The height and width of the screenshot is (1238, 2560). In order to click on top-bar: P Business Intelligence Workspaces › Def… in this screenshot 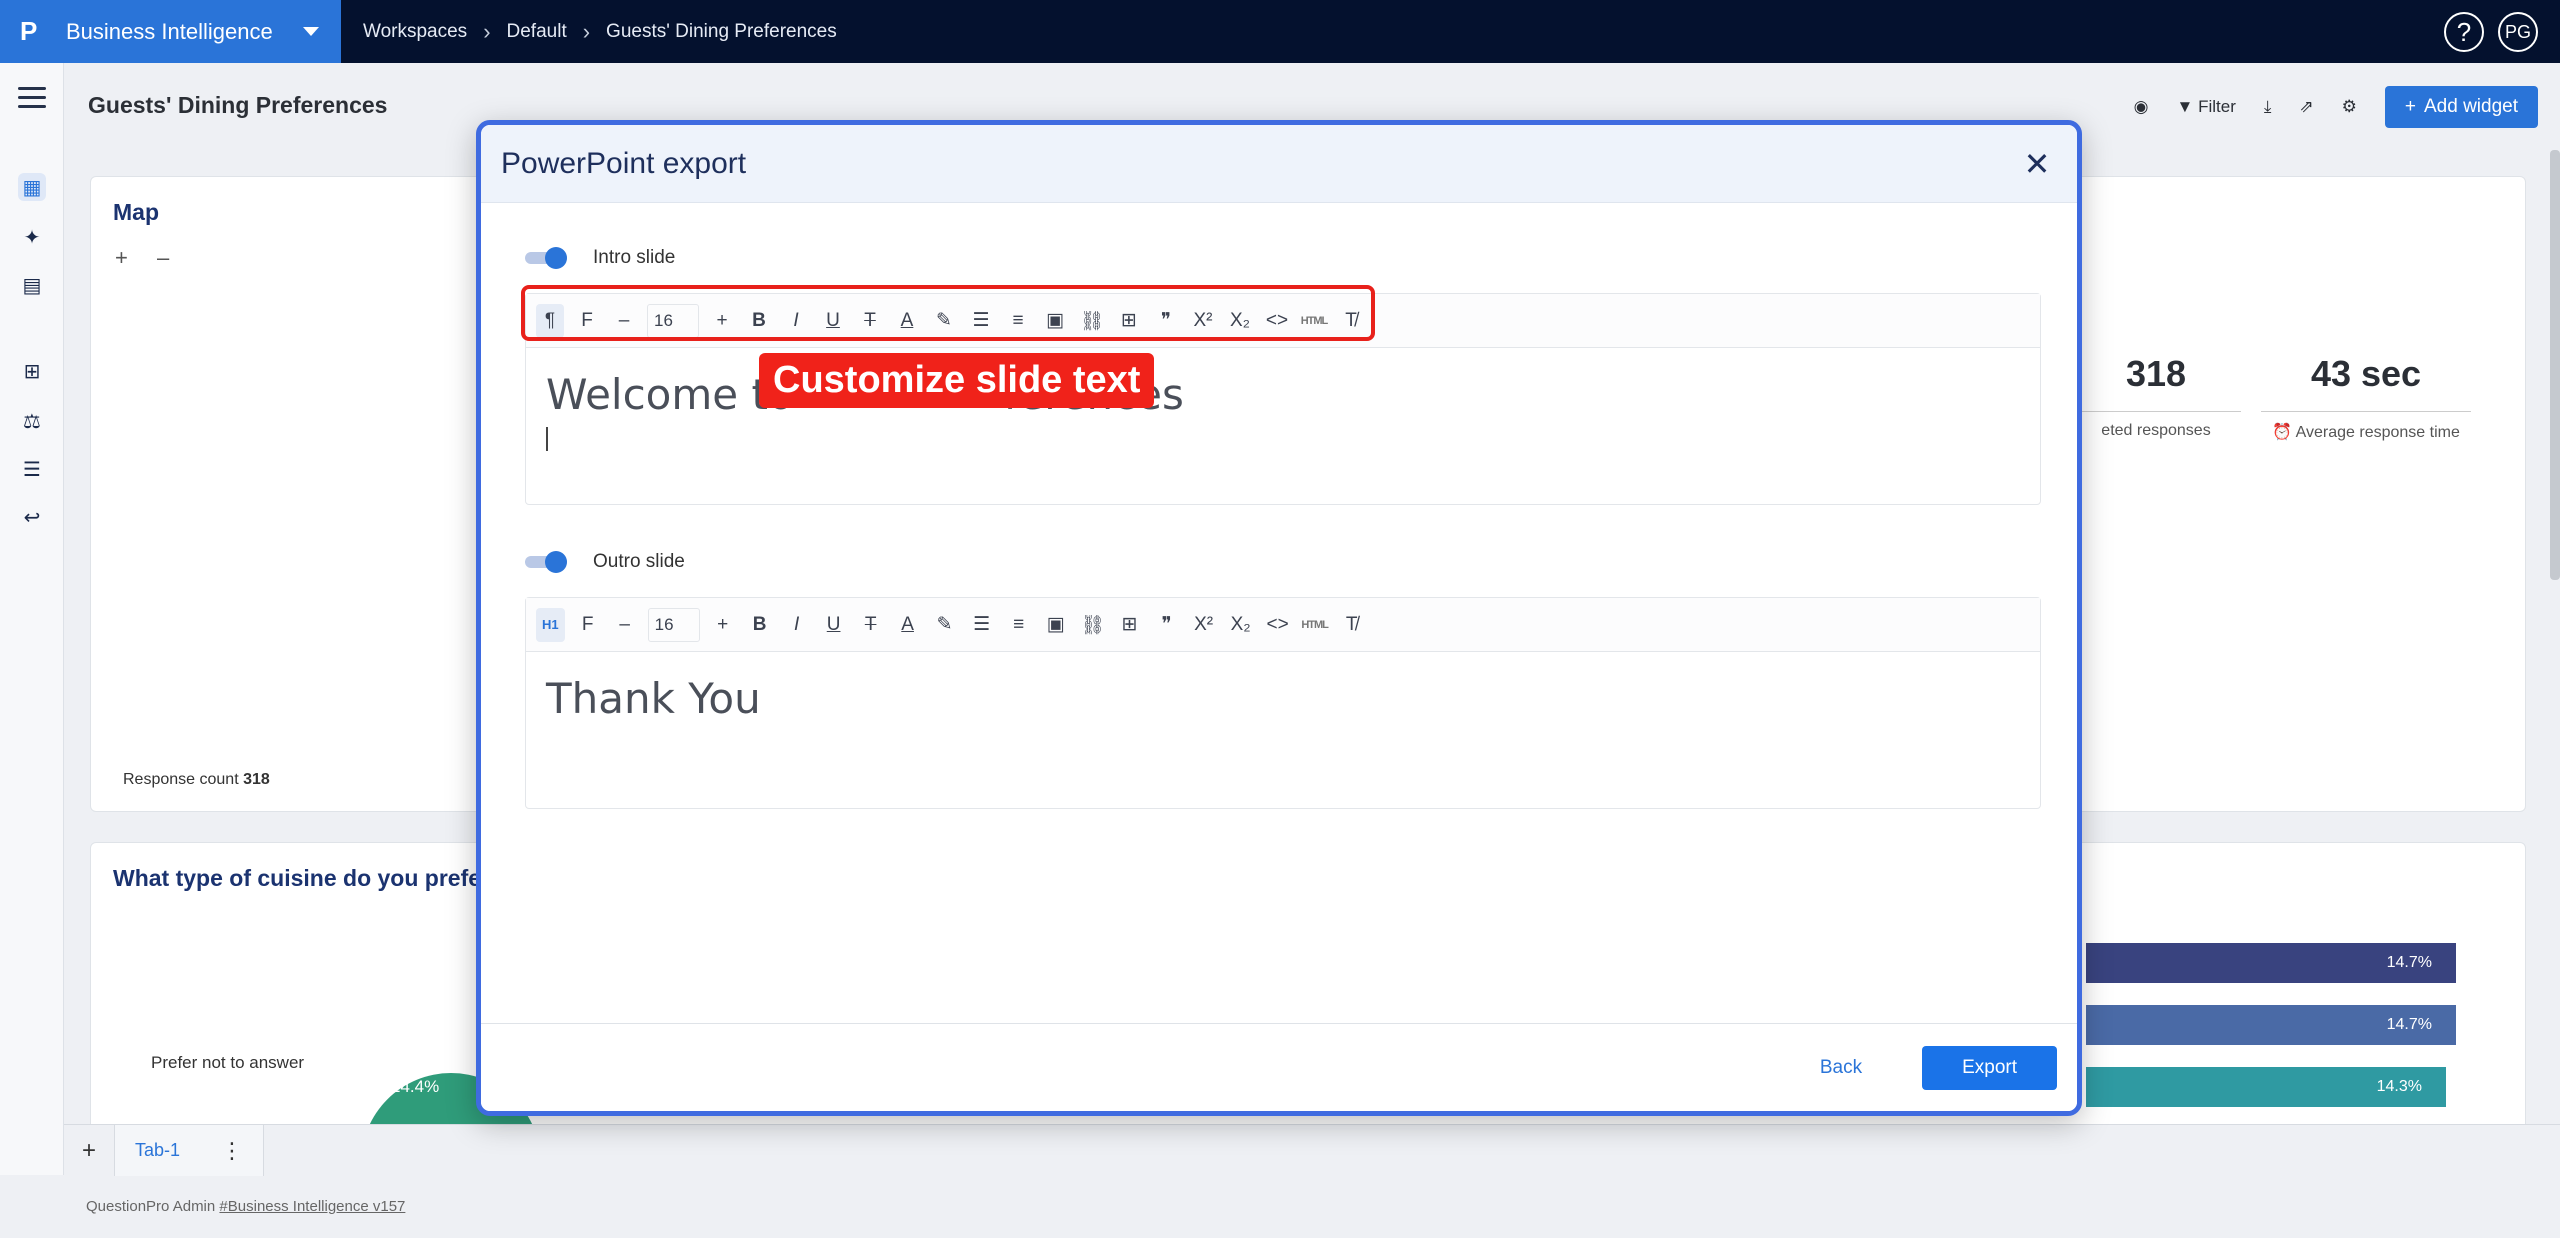, I will do `click(1280, 31)`.